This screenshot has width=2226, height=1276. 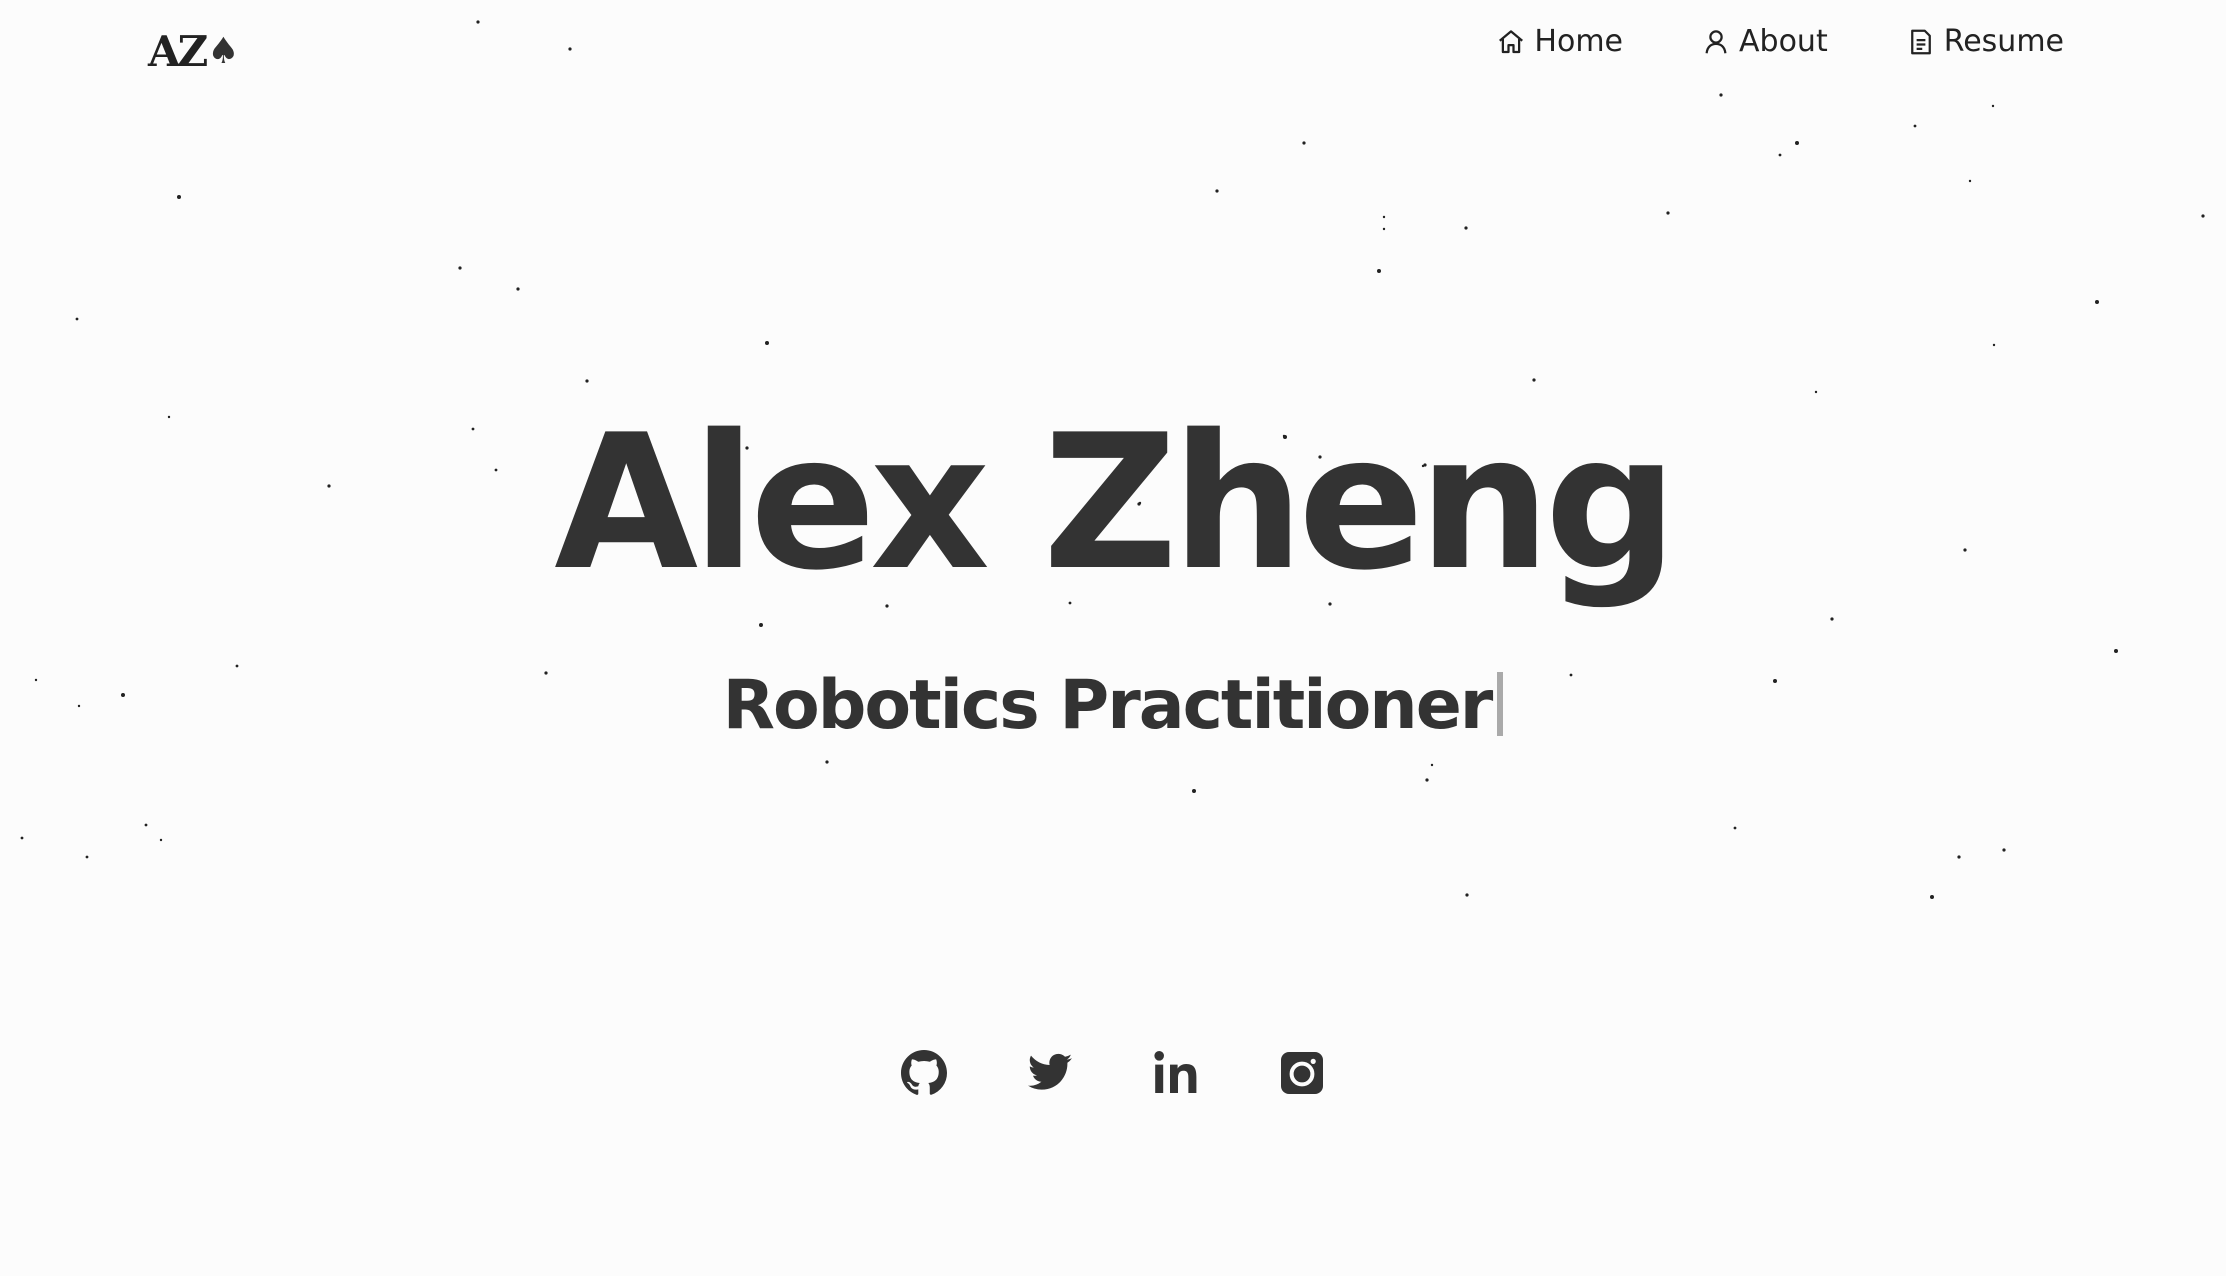 What do you see at coordinates (1500, 704) in the screenshot?
I see `typing-cursor` at bounding box center [1500, 704].